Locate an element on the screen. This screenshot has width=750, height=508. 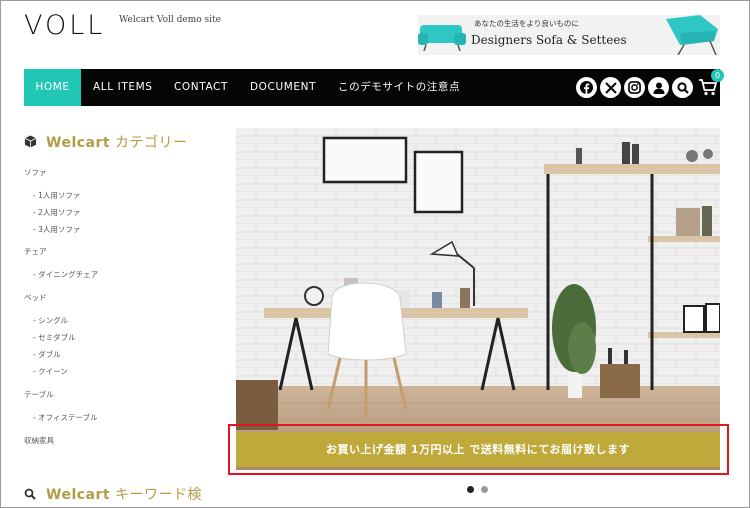
category-heading-text: カテゴリー is located at coordinates (149, 143).